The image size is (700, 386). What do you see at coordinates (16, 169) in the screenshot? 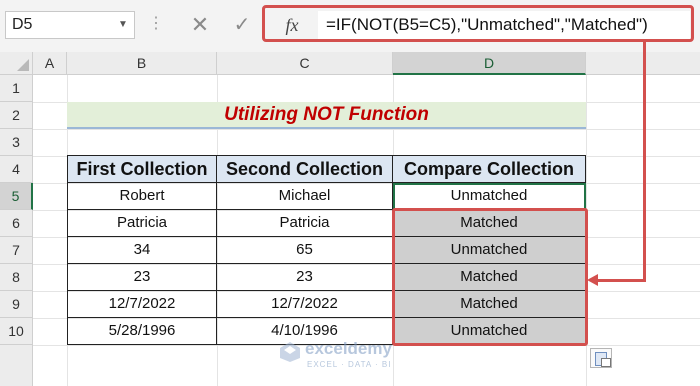
I see `row-header-4: 4` at bounding box center [16, 169].